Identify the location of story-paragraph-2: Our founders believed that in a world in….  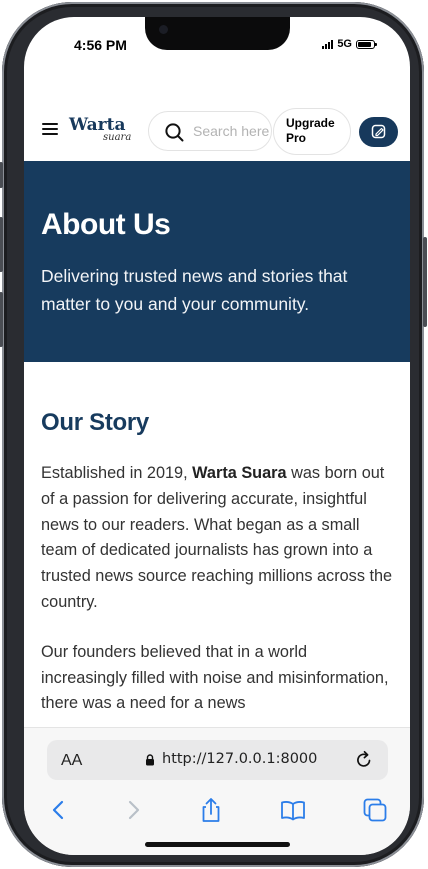
(215, 677).